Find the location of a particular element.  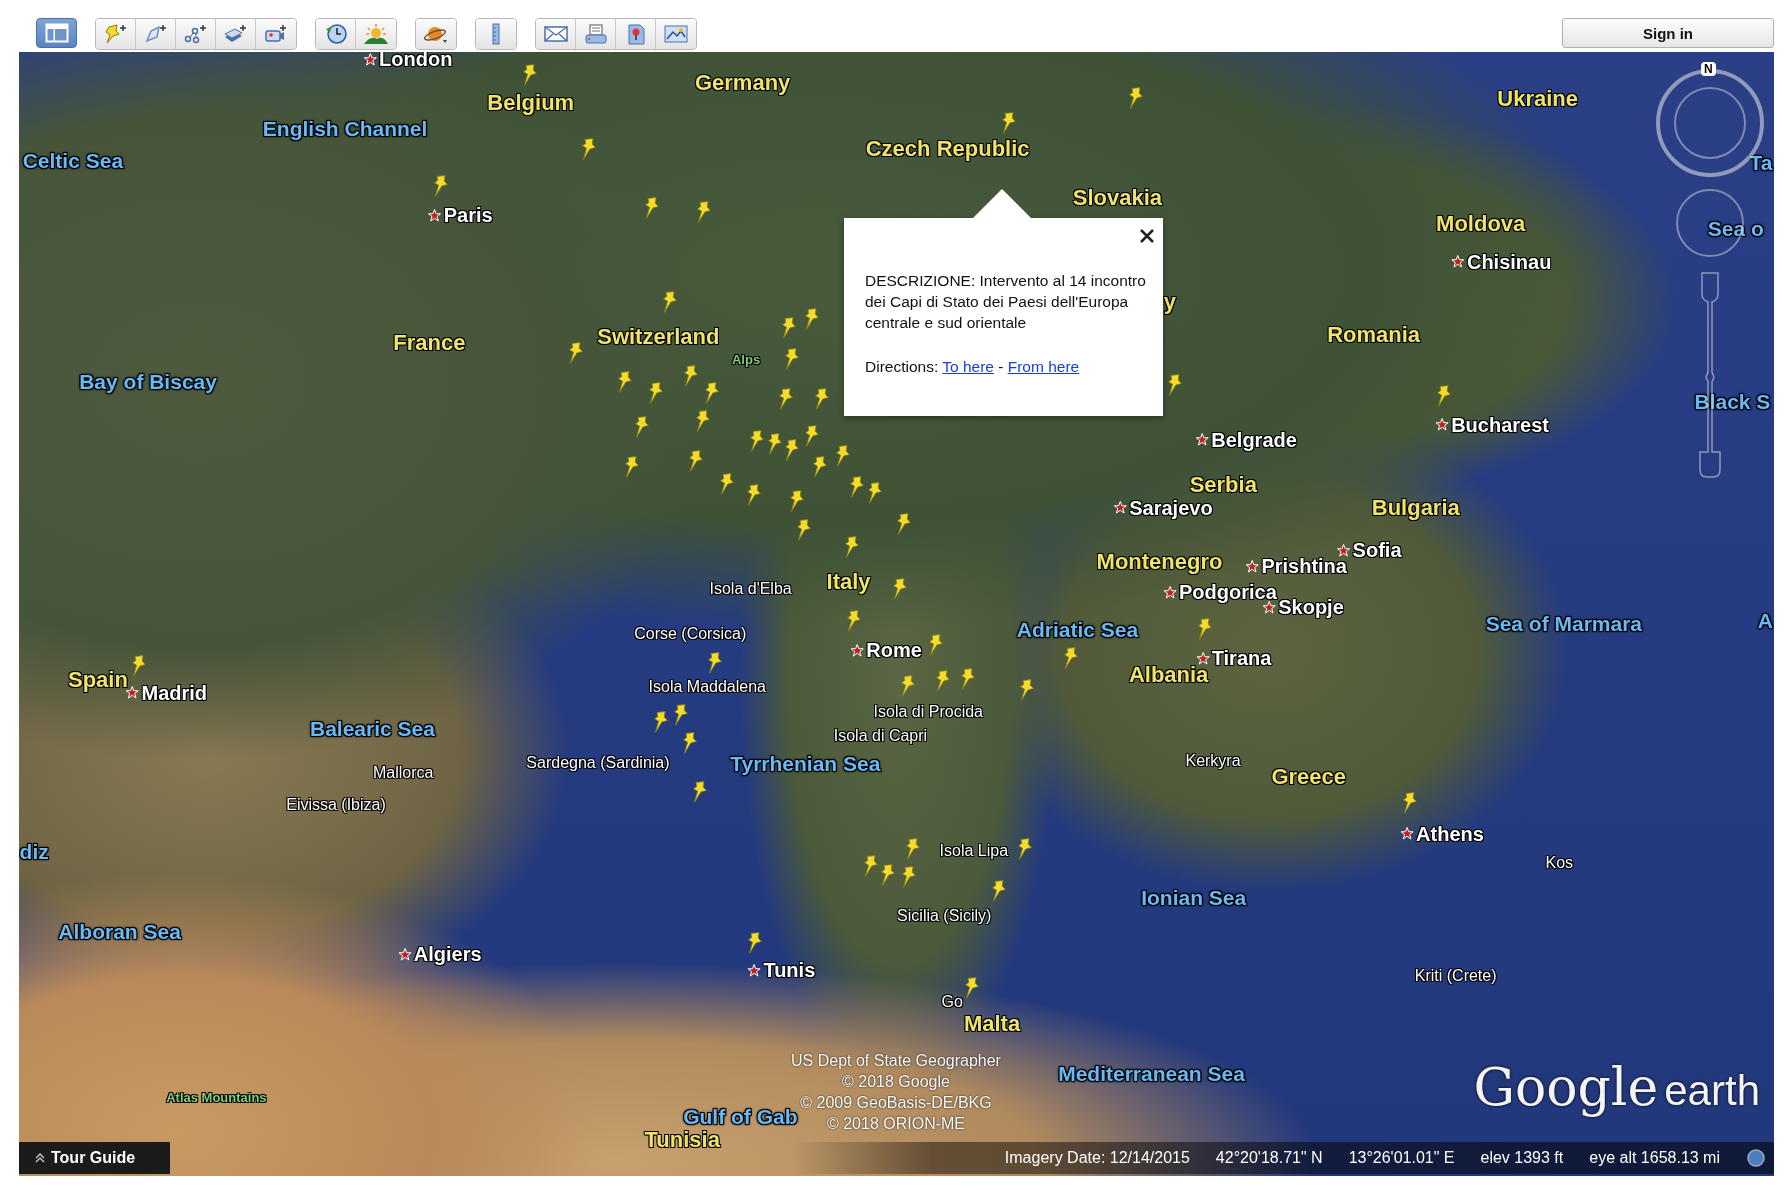

from-here-link: From here is located at coordinates (1043, 366).